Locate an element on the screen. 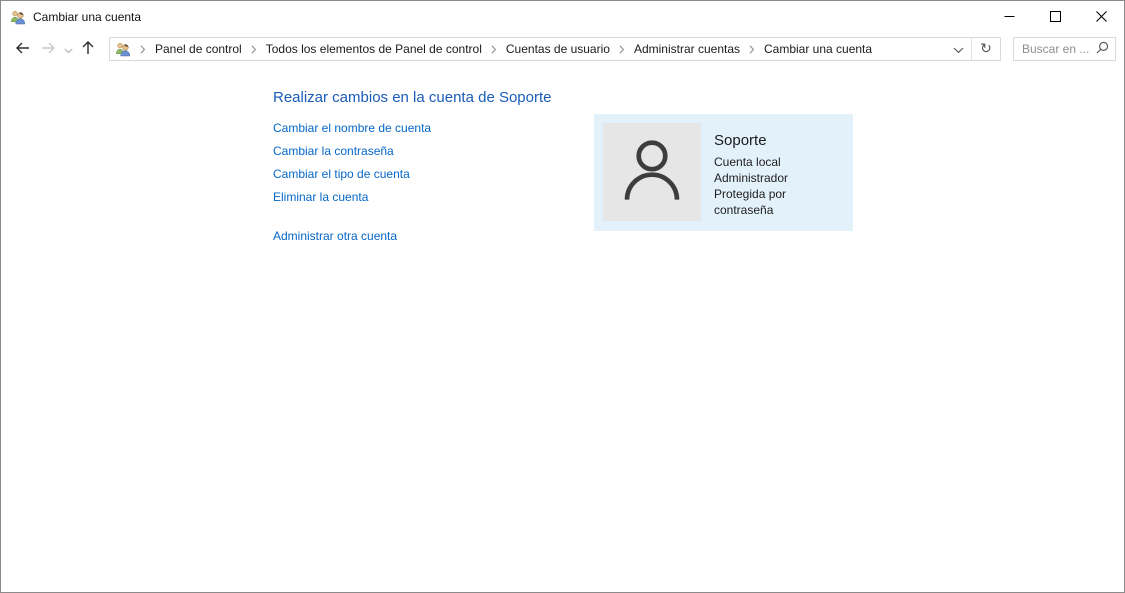  account-role: Administrador is located at coordinates (751, 178).